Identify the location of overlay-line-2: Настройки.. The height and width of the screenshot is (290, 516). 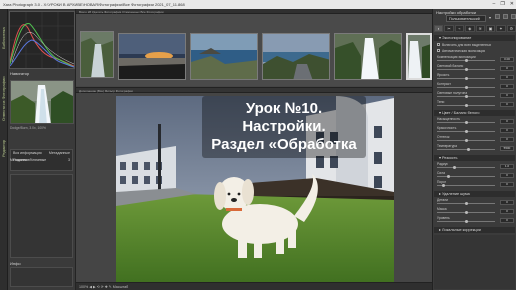
(284, 126).